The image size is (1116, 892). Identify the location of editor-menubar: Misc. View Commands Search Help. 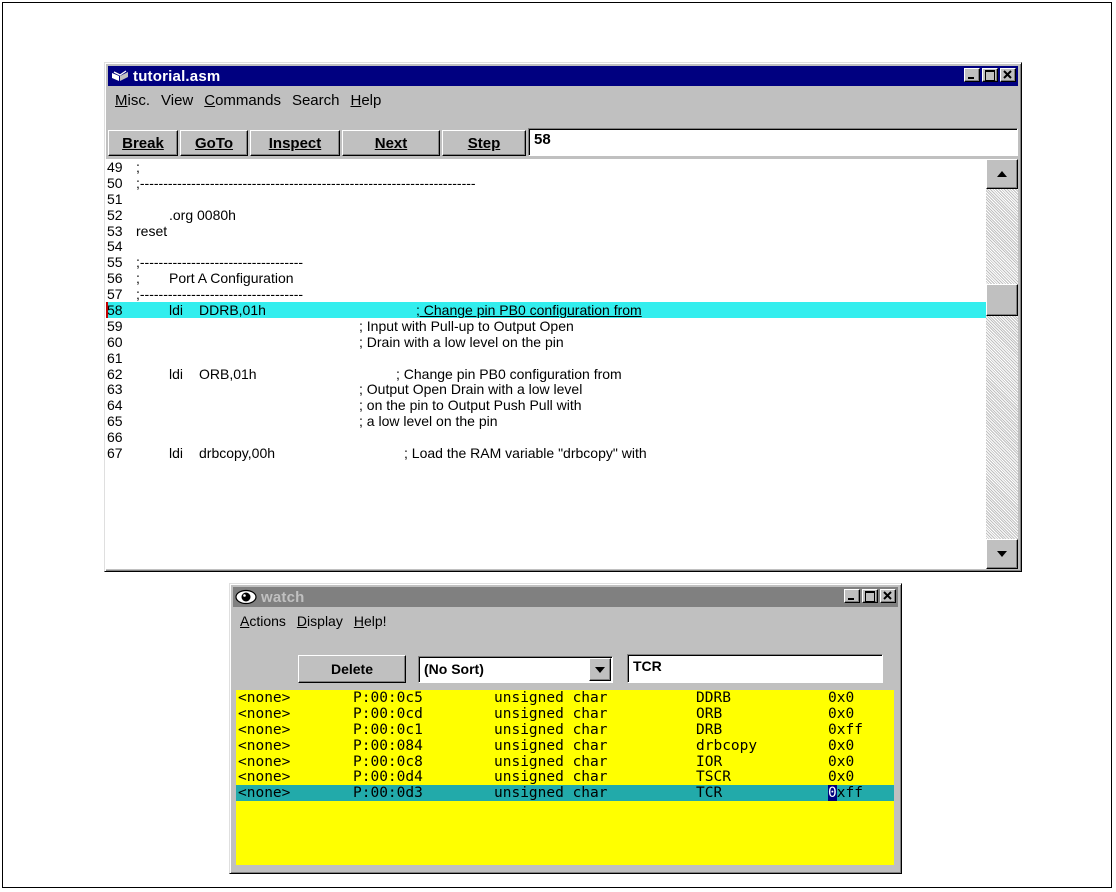
(247, 100).